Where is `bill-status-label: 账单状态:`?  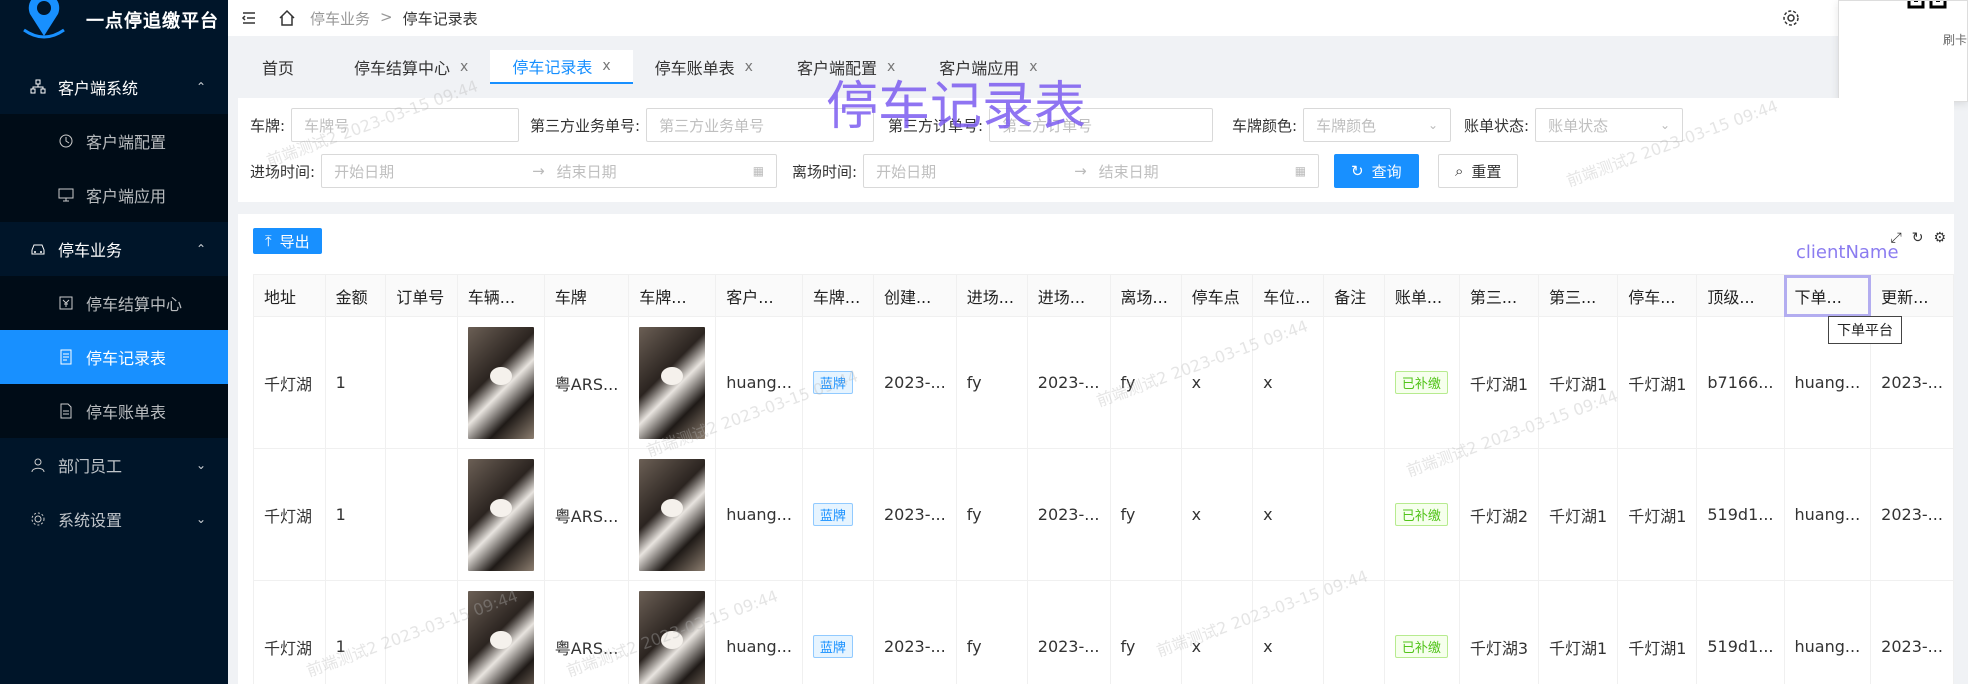
bill-status-label: 账单状态: is located at coordinates (1497, 125).